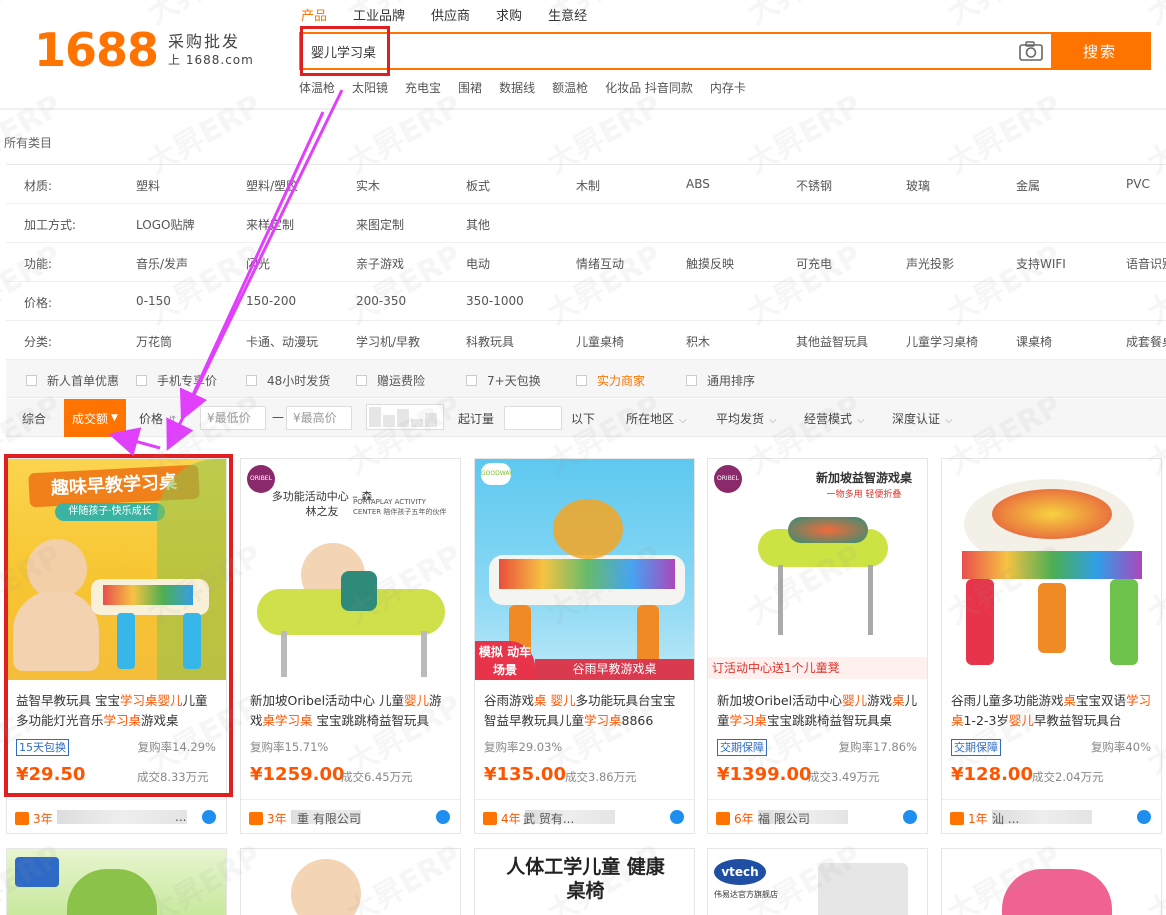  Describe the element at coordinates (517, 88) in the screenshot. I see `hot-keyword: 数据线` at that location.